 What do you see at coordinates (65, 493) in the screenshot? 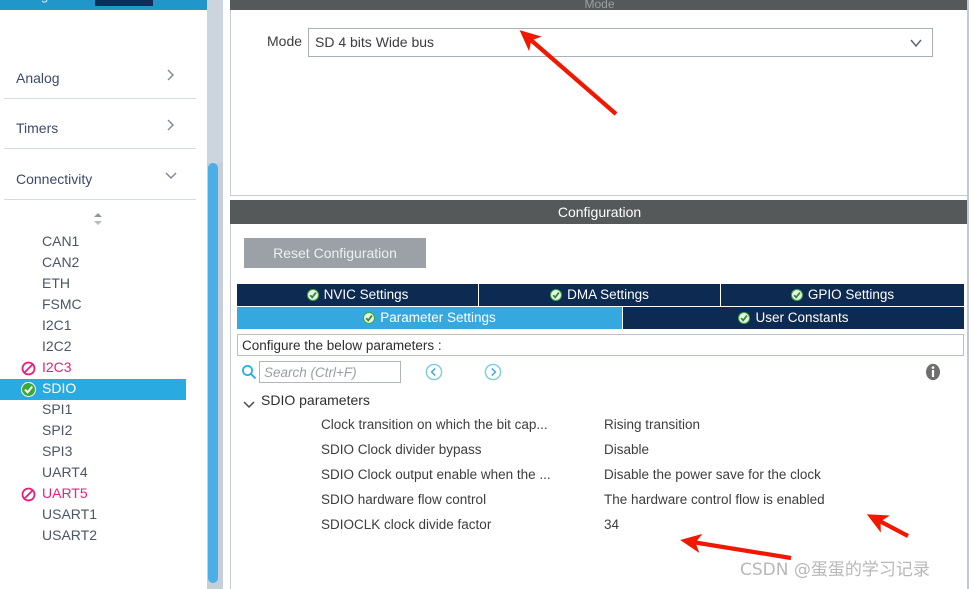
I see `sidebar-item-label: UART5` at bounding box center [65, 493].